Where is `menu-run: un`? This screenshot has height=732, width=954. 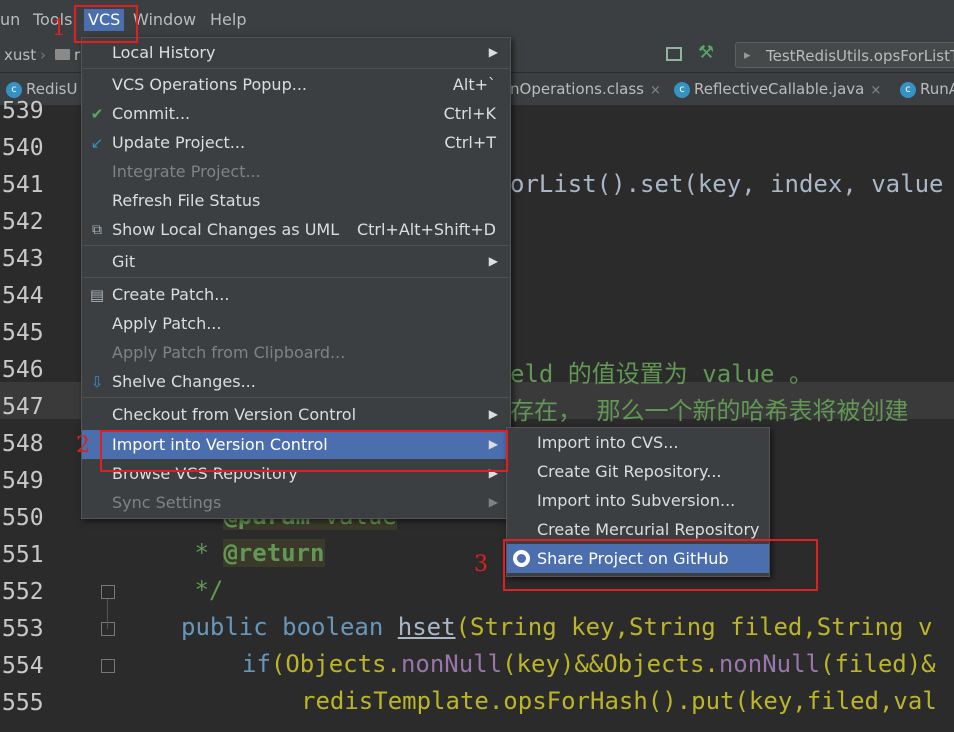
menu-run: un is located at coordinates (10, 20).